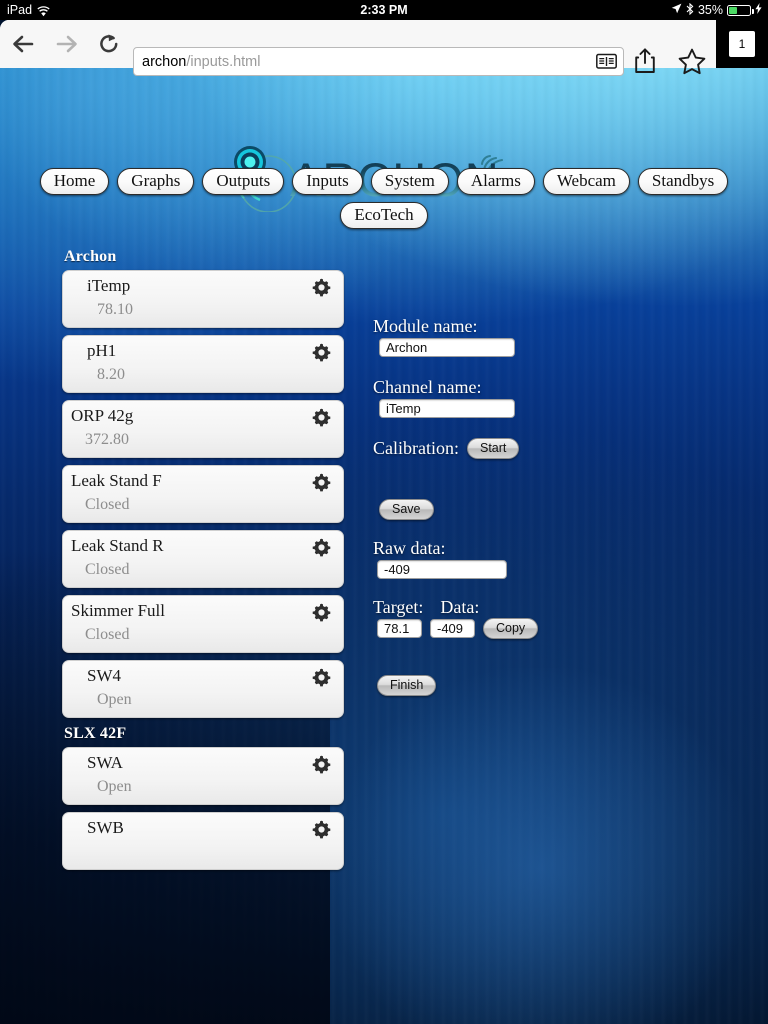  What do you see at coordinates (203, 494) in the screenshot?
I see `channel-card-leak-stand-f: Leak Stand F Closed` at bounding box center [203, 494].